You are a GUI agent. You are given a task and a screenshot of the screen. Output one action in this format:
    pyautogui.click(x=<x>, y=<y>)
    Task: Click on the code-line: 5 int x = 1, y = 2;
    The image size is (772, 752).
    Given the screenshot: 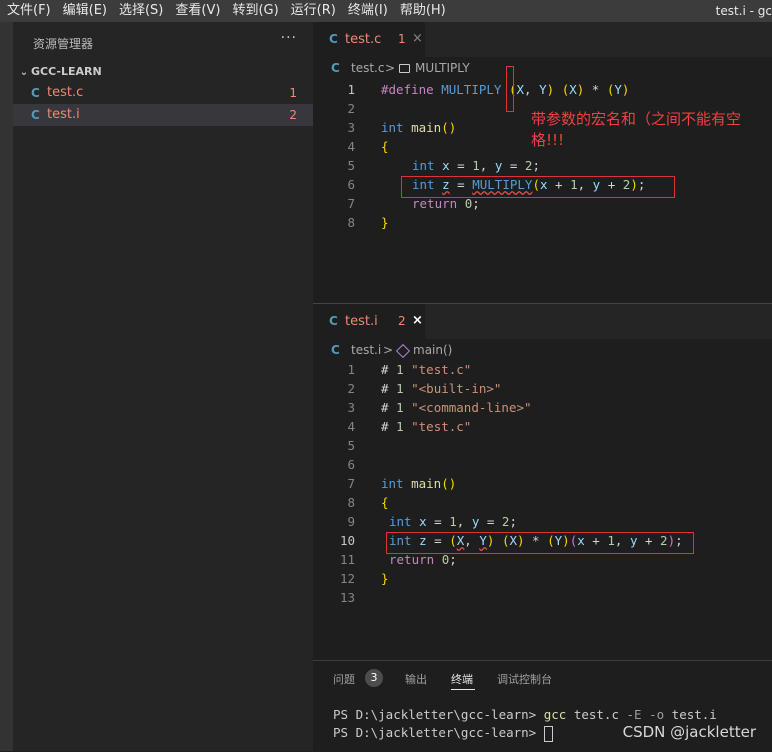 What is the action you would take?
    pyautogui.click(x=542, y=165)
    